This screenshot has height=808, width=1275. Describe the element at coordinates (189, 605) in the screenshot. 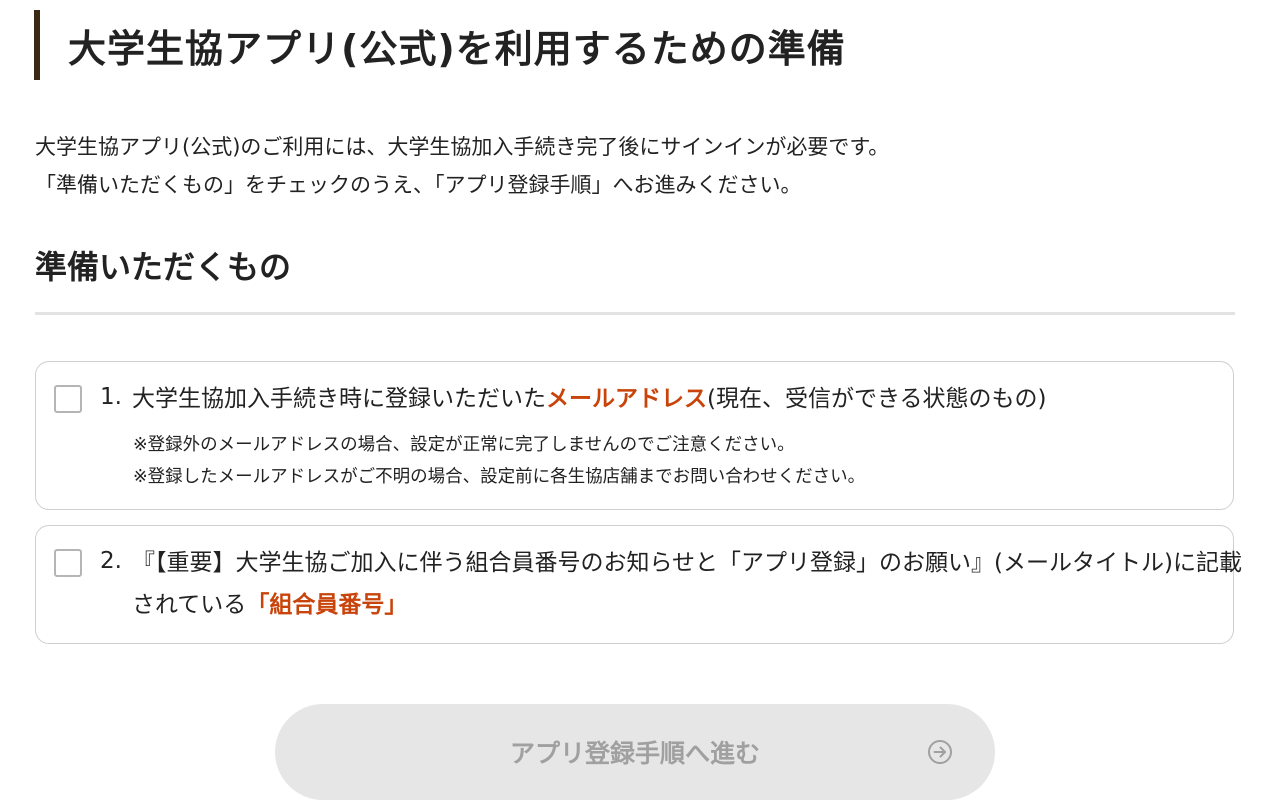

I see `item-text-line-2-before: されている` at that location.